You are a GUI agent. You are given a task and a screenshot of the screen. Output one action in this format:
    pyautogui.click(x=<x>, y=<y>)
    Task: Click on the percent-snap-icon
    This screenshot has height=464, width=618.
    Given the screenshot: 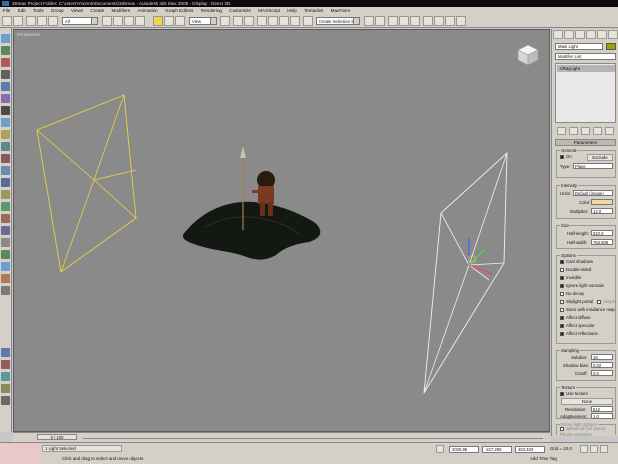 What is the action you would take?
    pyautogui.click(x=284, y=21)
    